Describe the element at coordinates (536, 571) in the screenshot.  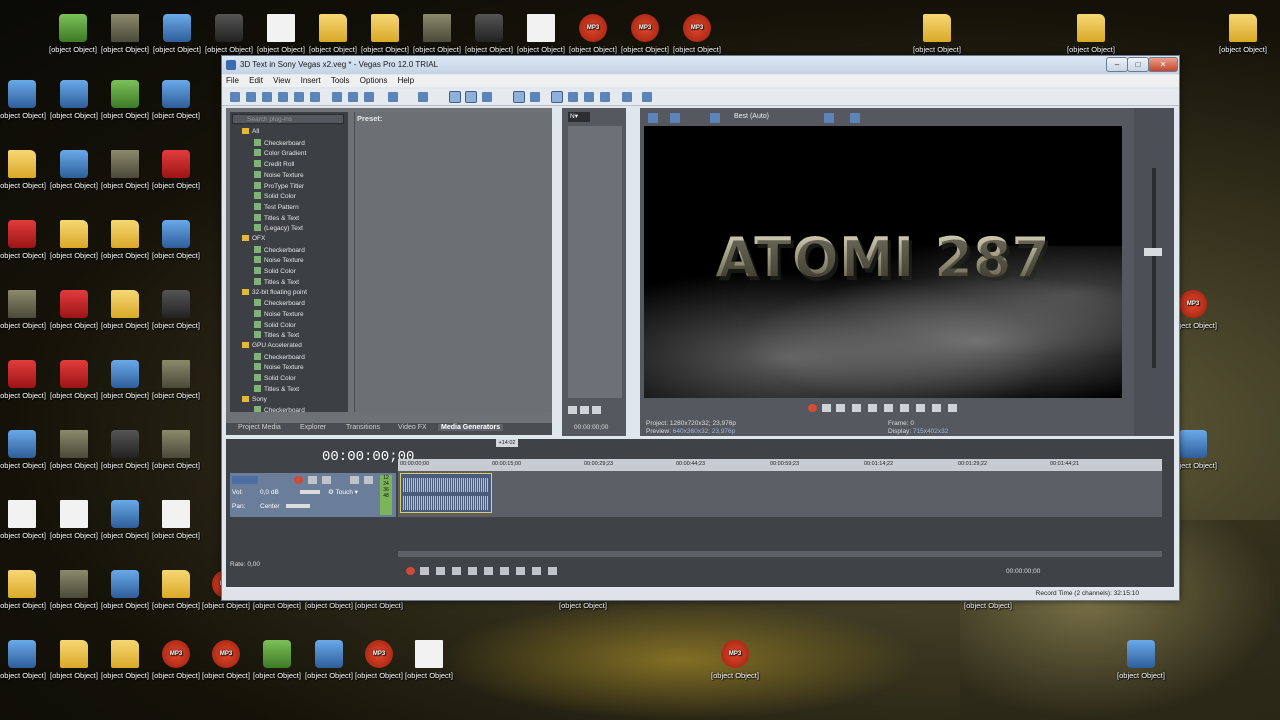
I see `timeline-prev-frame-icon` at that location.